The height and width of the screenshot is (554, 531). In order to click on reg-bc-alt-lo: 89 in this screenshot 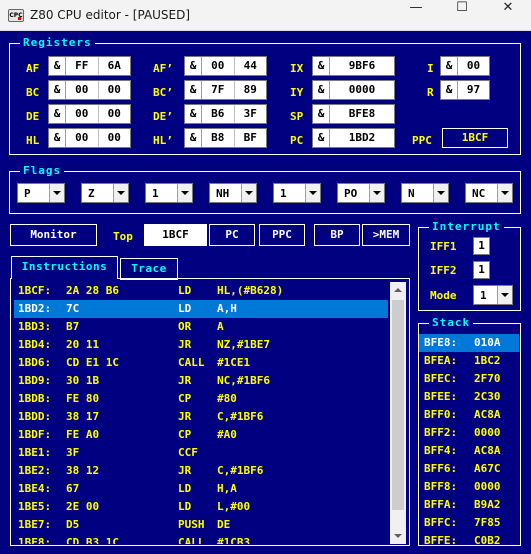, I will do `click(250, 90)`.